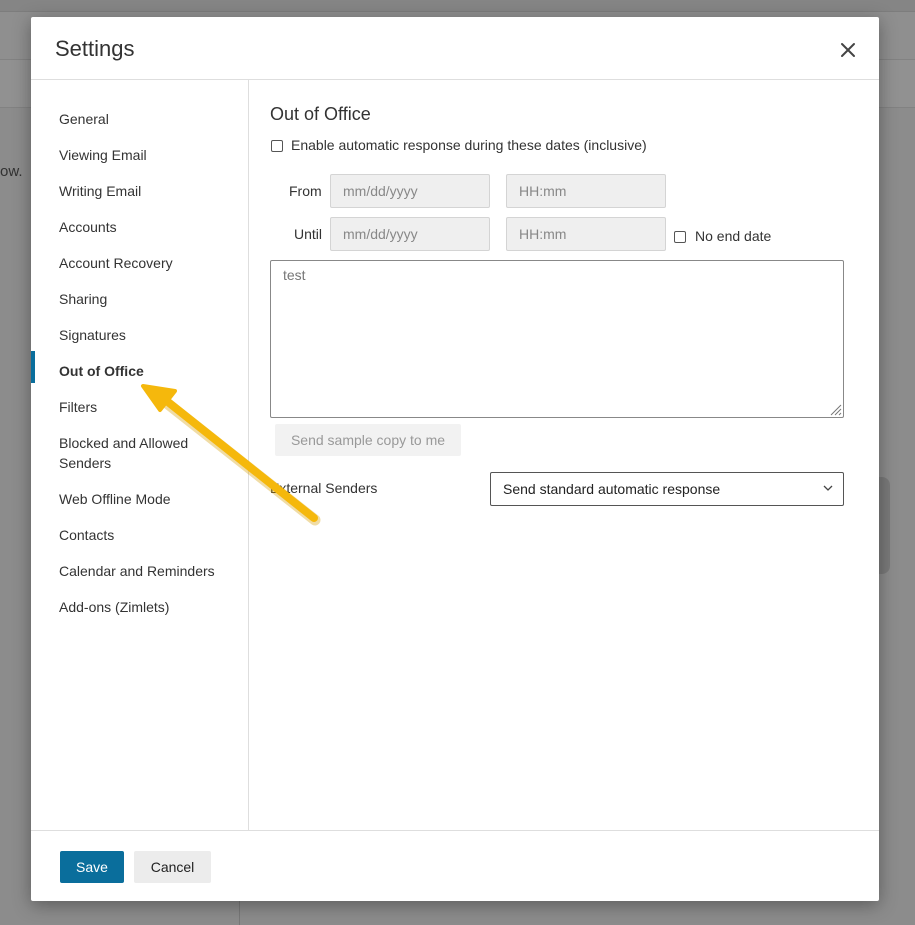  I want to click on message-text: test, so click(294, 275).